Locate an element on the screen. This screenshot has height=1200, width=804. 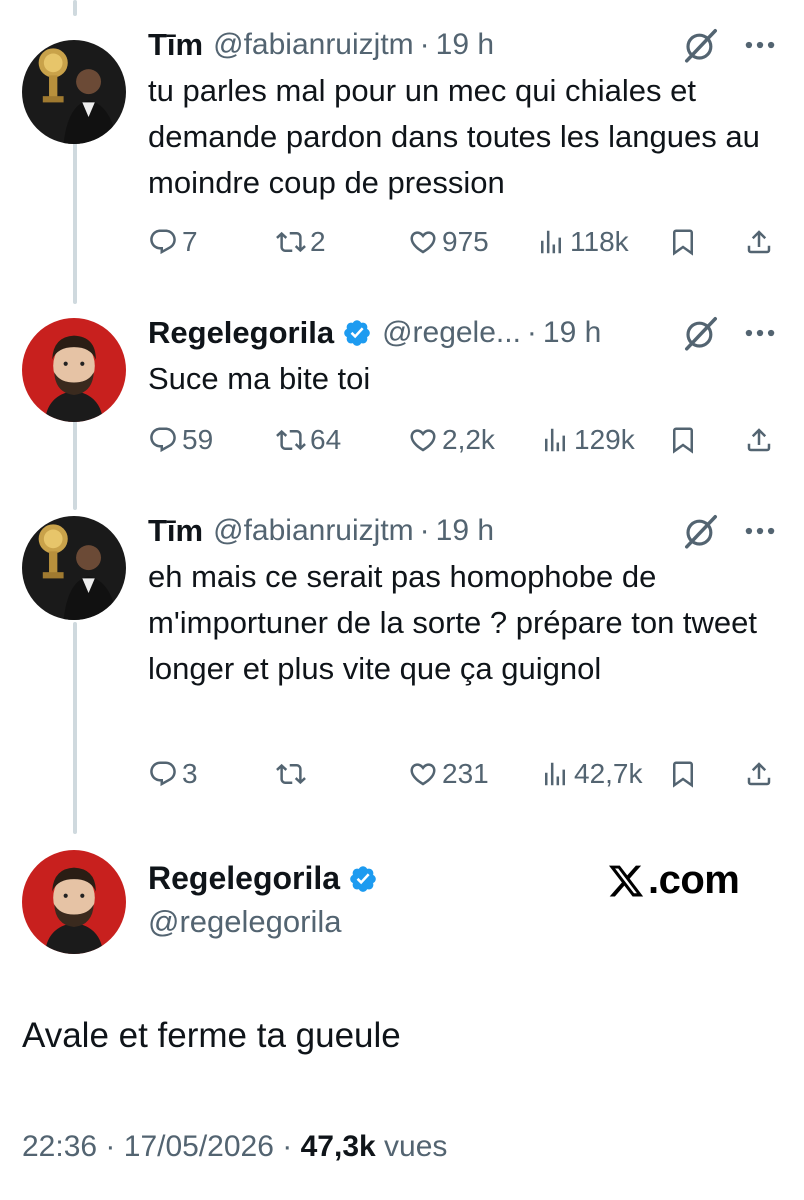
x-com-watermark: .com is located at coordinates (673, 880).